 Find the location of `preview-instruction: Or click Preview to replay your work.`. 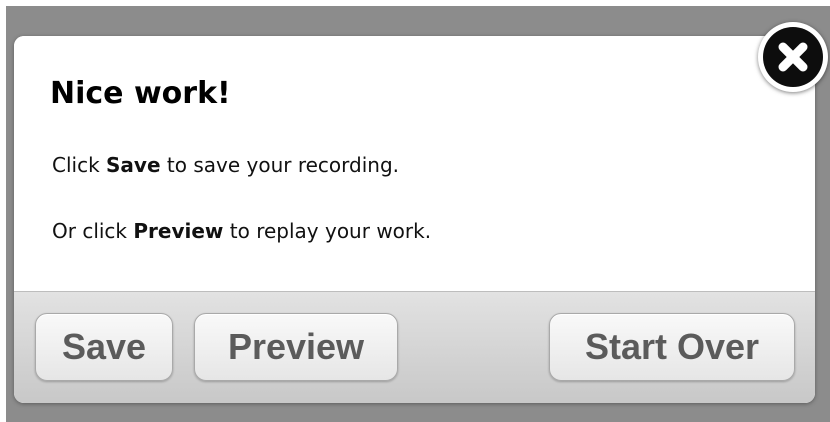

preview-instruction: Or click Preview to replay your work. is located at coordinates (241, 231).